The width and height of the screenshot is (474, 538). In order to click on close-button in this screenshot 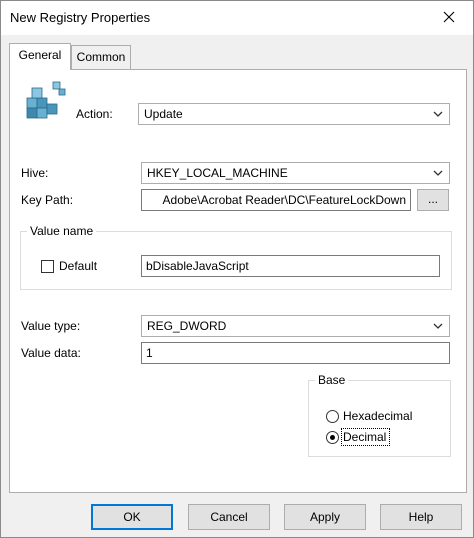, I will do `click(449, 17)`.